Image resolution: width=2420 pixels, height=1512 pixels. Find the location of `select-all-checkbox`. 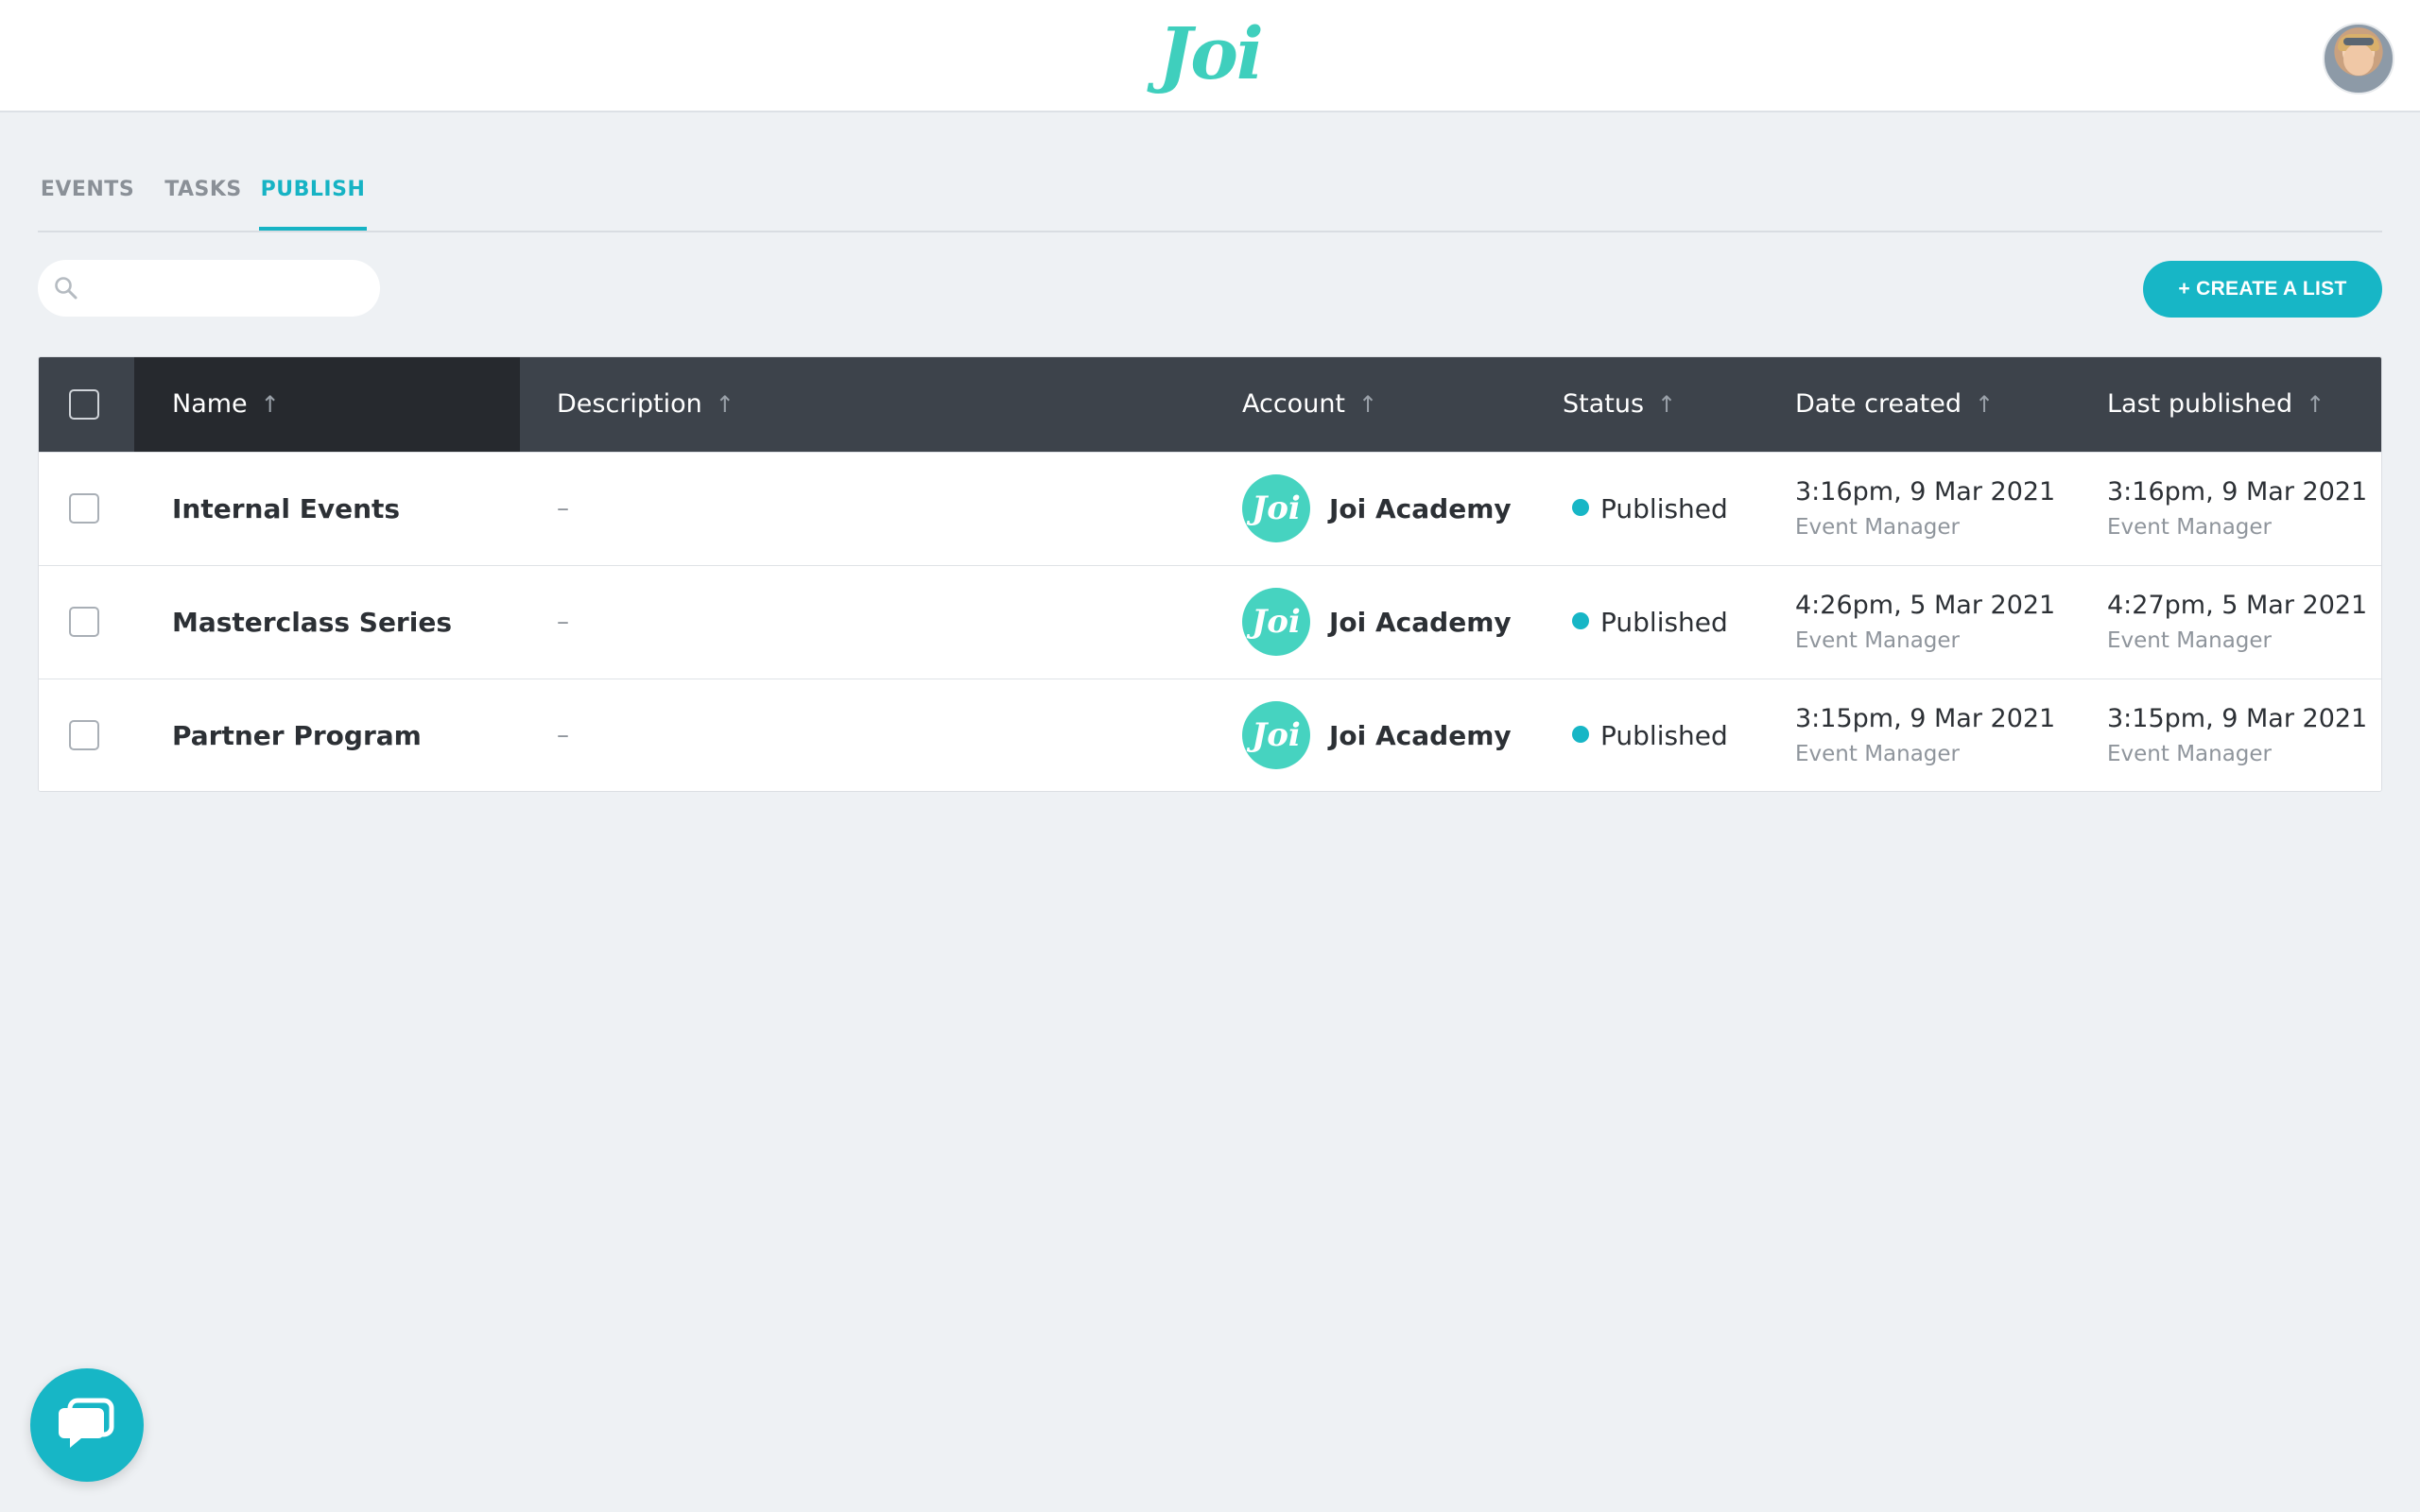

select-all-checkbox is located at coordinates (84, 404).